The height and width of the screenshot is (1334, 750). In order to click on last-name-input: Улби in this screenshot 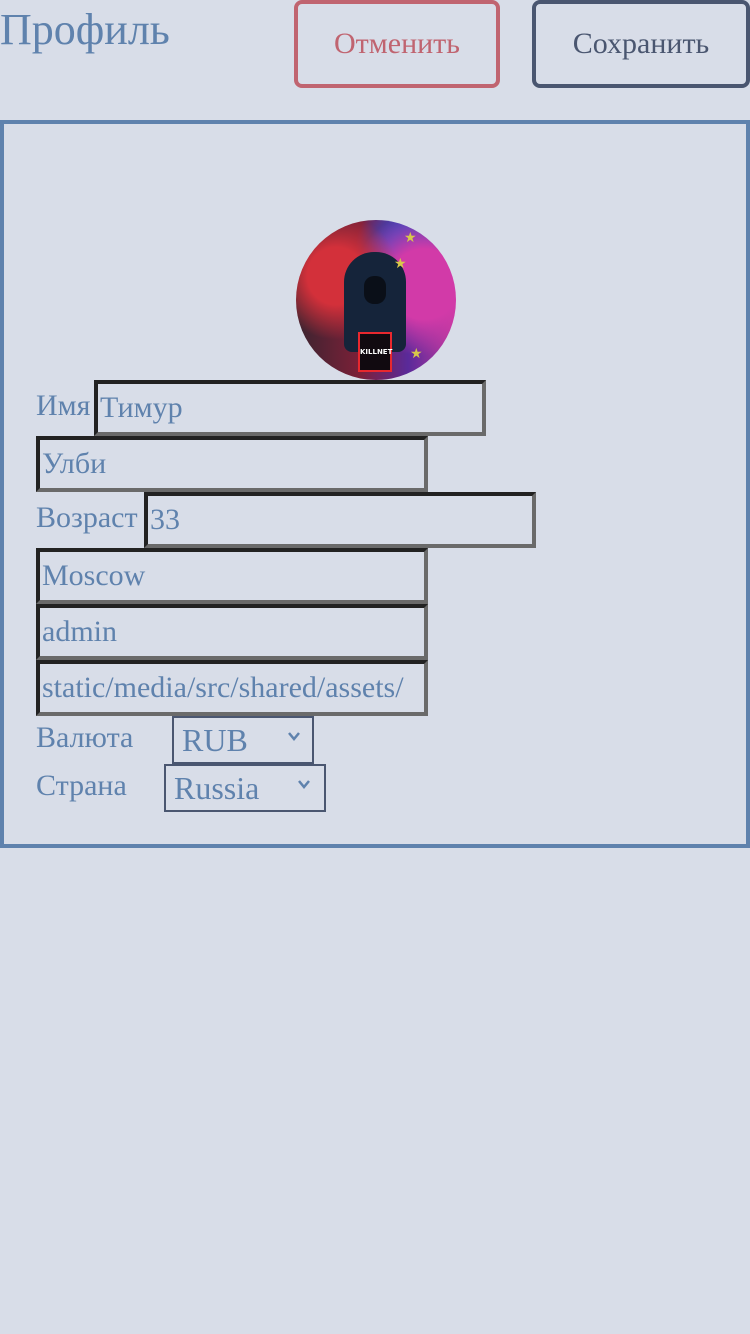, I will do `click(232, 464)`.